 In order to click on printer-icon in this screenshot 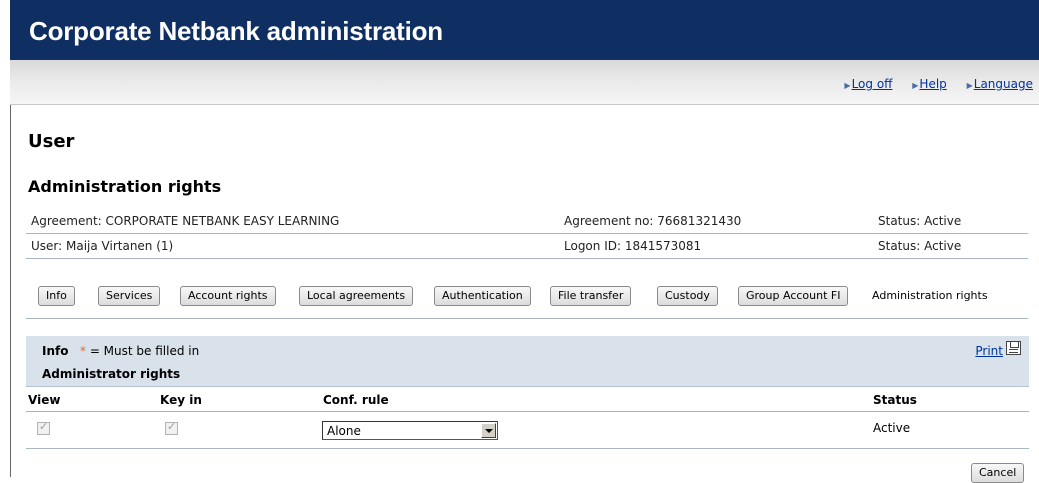, I will do `click(1013, 348)`.